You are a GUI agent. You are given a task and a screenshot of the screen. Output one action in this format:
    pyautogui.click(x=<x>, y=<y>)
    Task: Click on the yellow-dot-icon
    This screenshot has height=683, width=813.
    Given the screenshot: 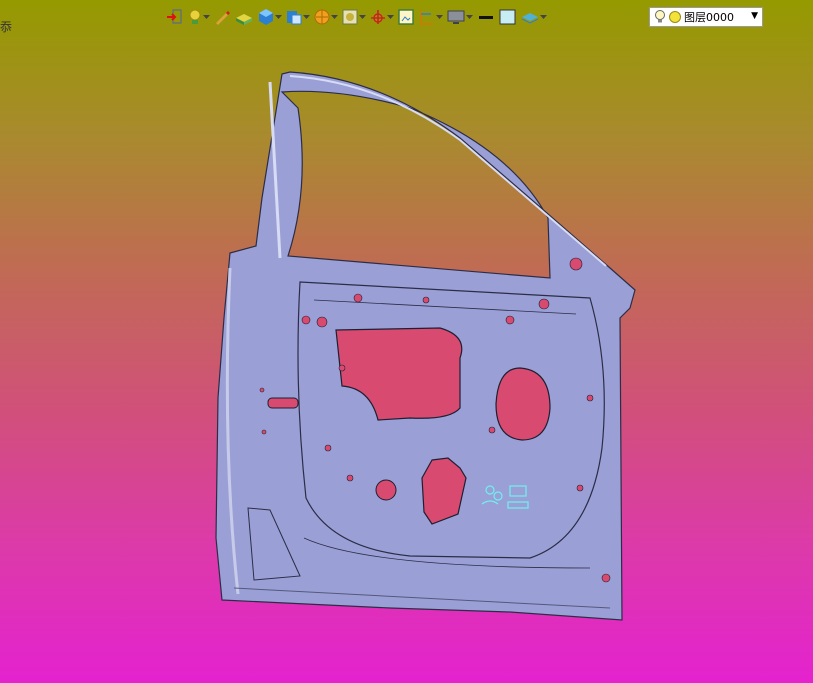 What is the action you would take?
    pyautogui.click(x=675, y=17)
    